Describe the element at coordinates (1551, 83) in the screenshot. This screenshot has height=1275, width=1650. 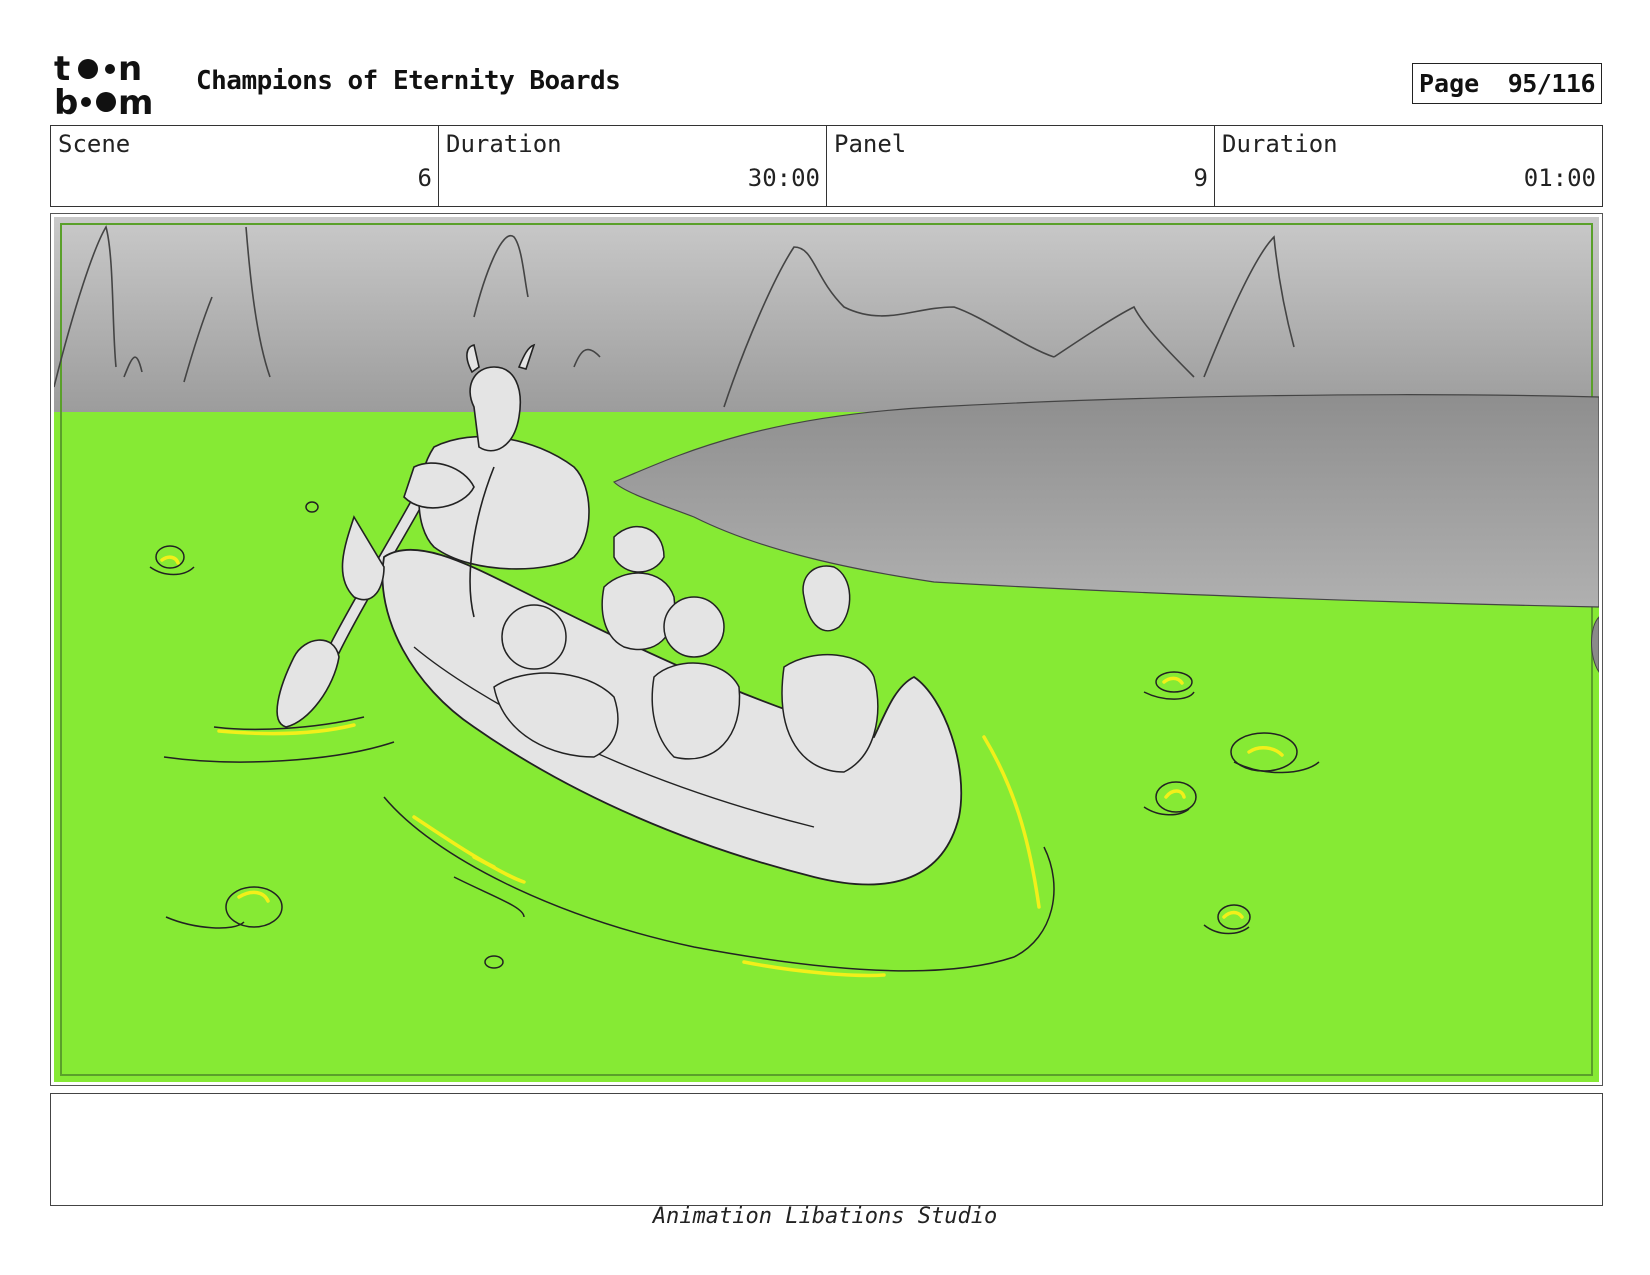
I see `page-number: 95/116` at that location.